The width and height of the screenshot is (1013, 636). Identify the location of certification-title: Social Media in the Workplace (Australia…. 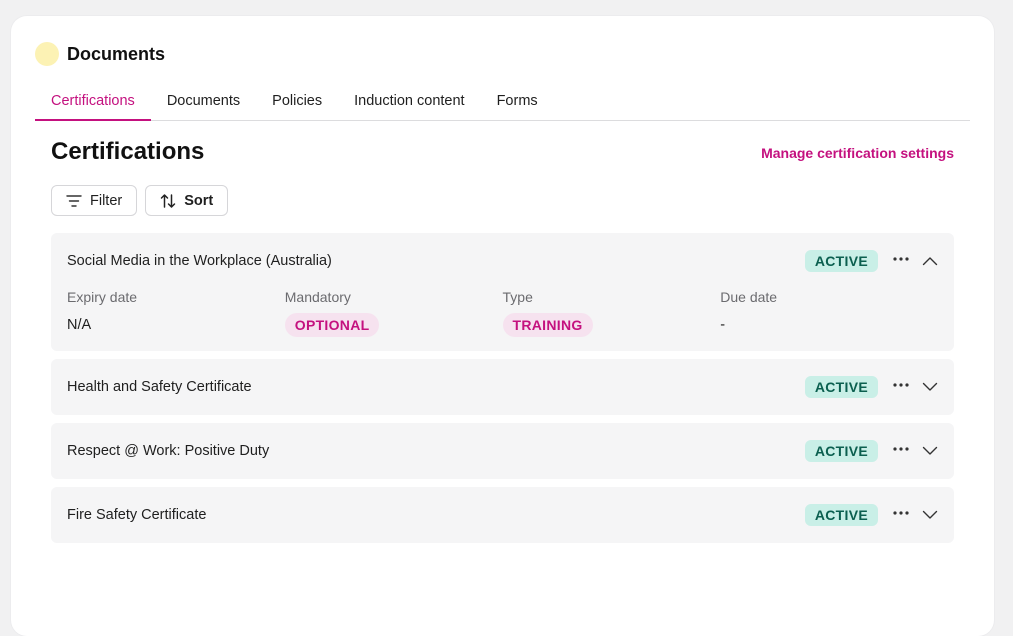
(199, 261).